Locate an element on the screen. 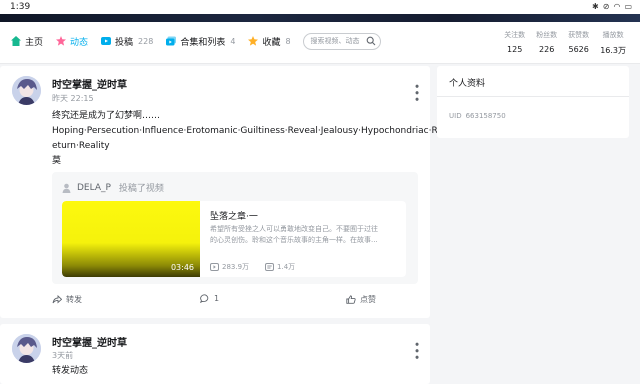  divider is located at coordinates (533, 96).